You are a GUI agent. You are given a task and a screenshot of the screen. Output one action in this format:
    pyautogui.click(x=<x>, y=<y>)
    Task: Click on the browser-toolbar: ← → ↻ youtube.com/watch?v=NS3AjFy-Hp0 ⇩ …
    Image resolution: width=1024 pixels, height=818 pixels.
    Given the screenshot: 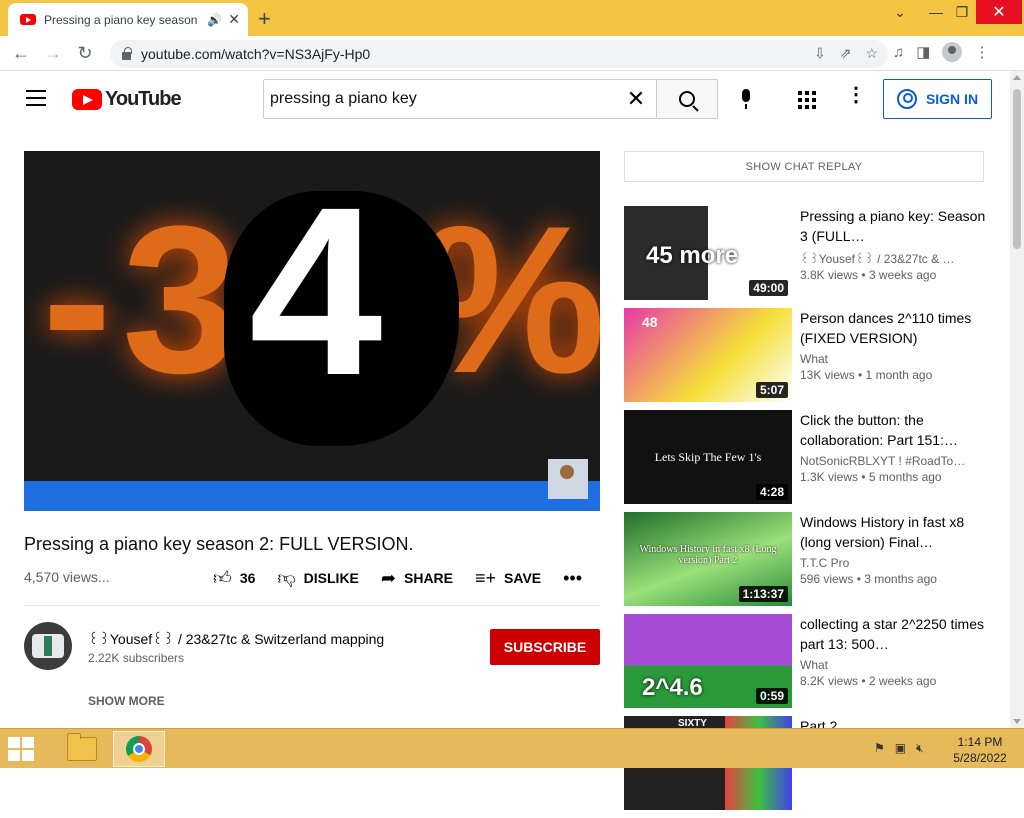 What is the action you would take?
    pyautogui.click(x=512, y=53)
    